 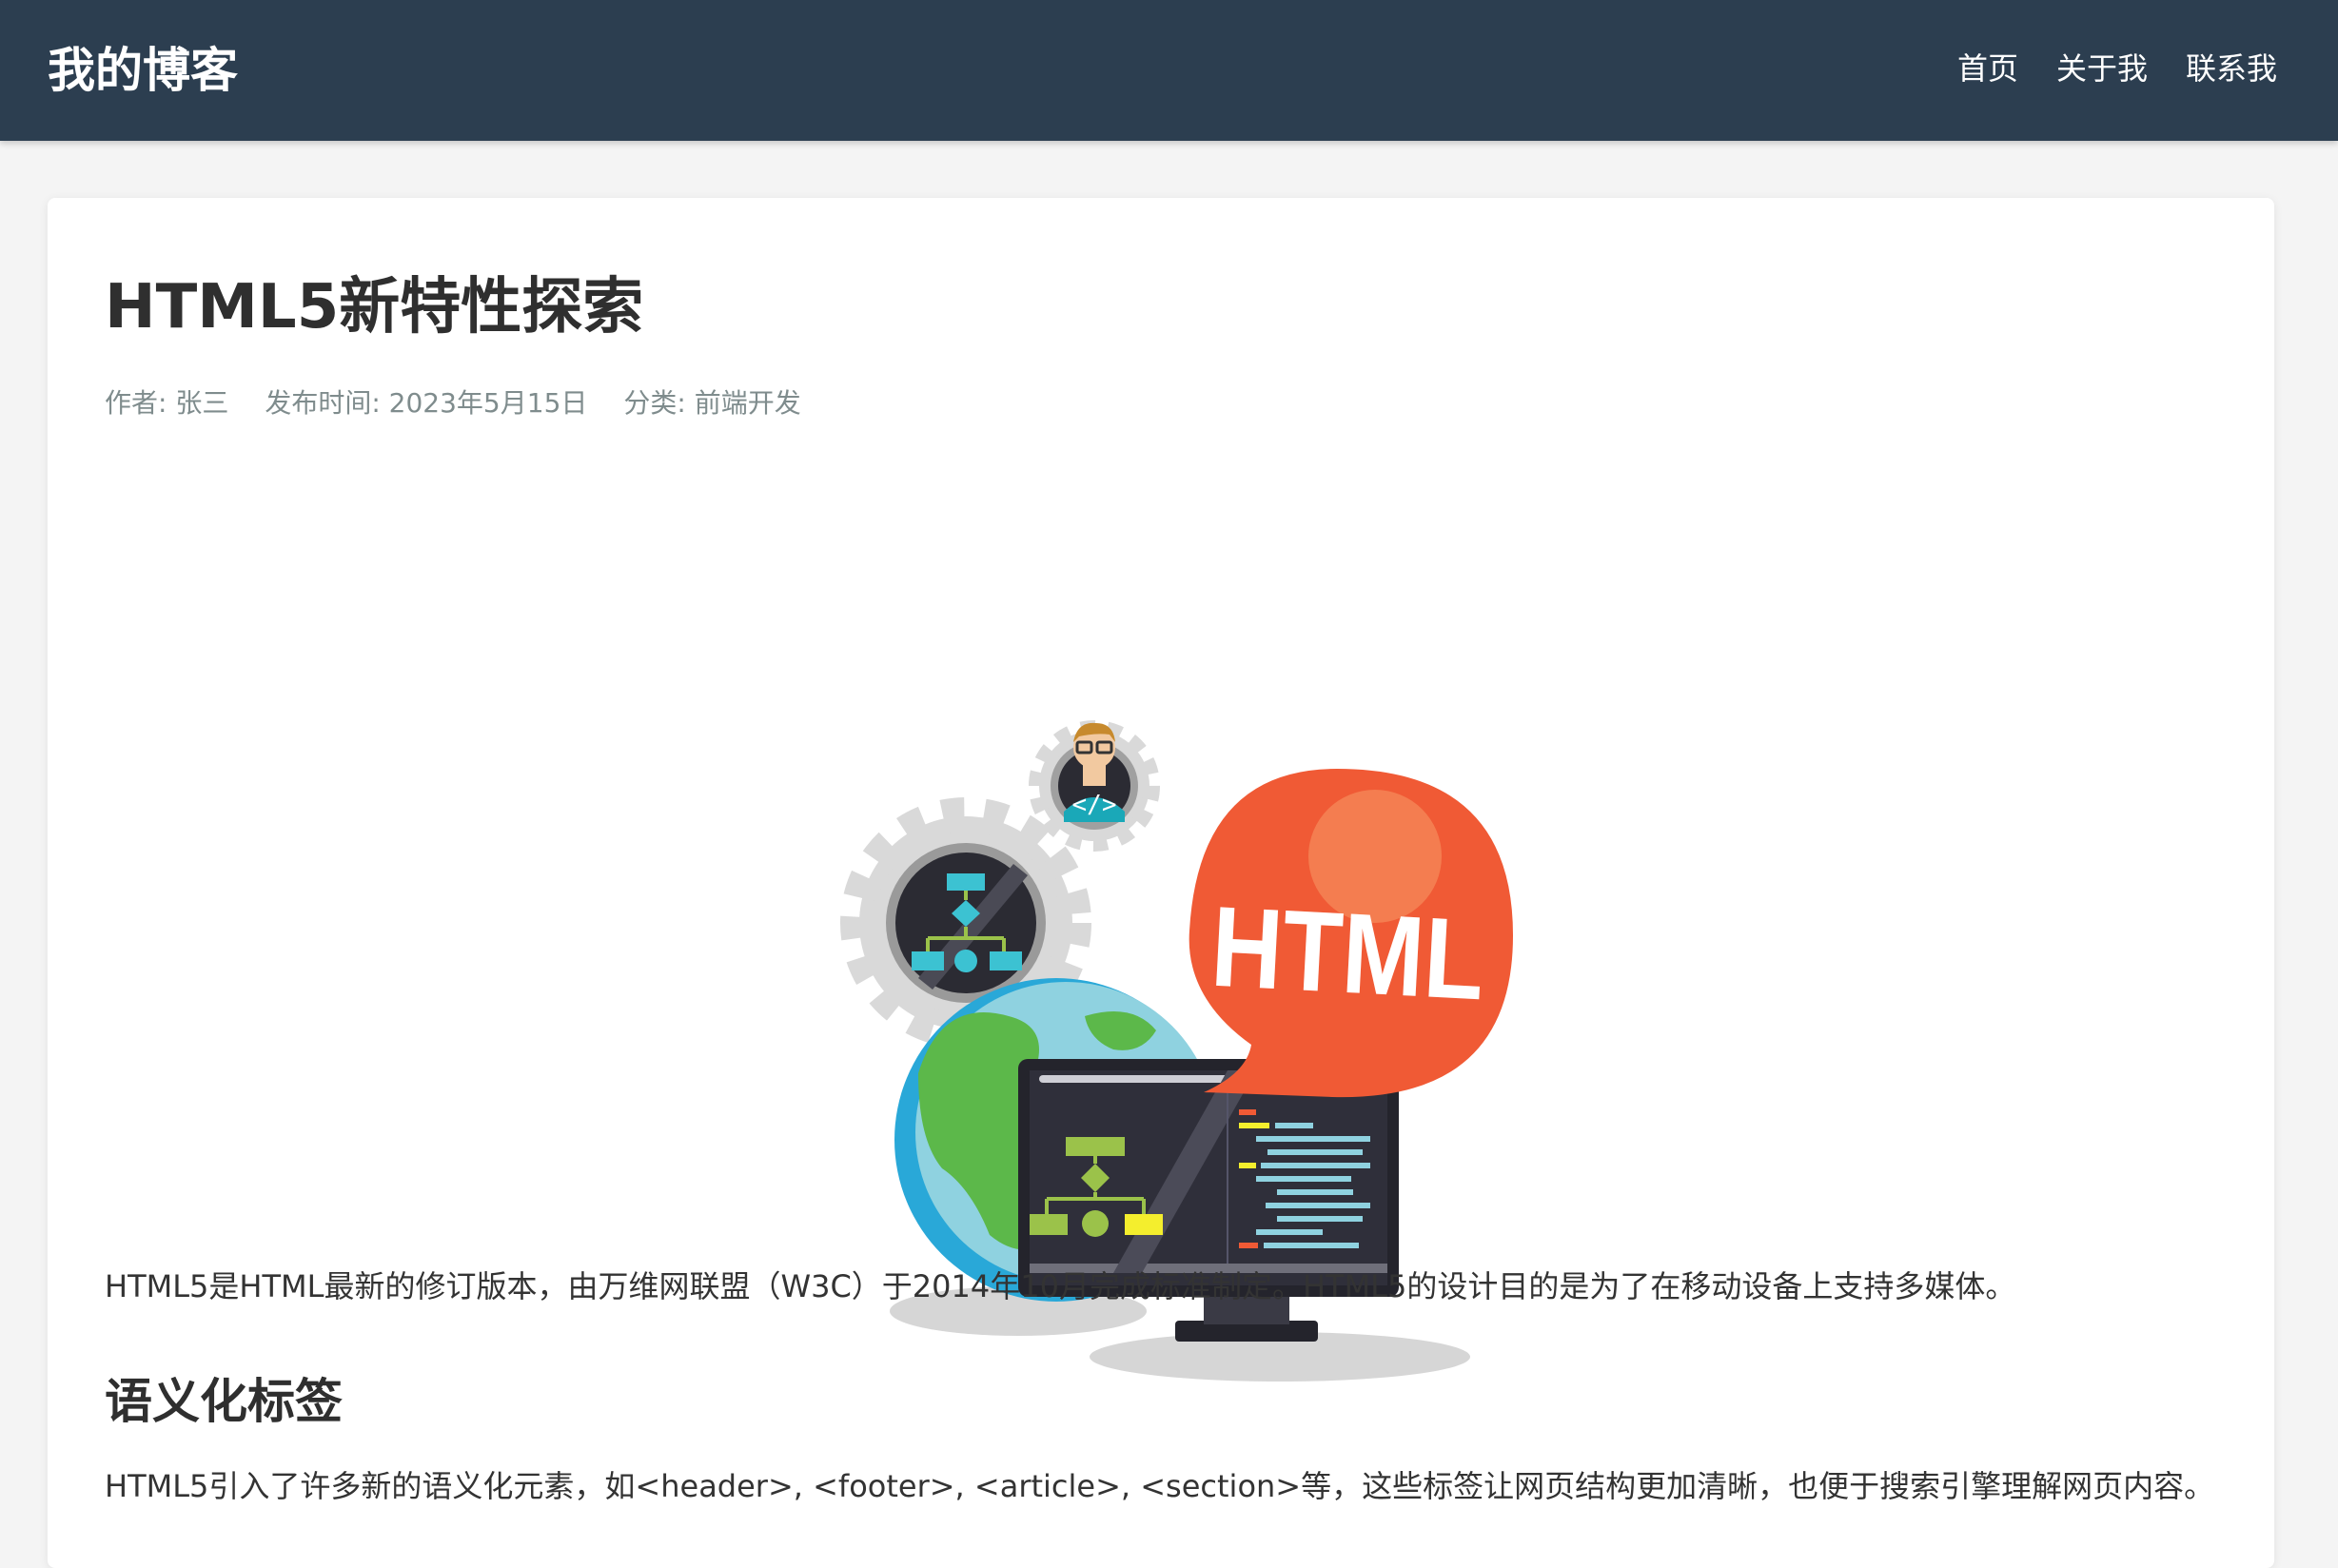 I want to click on nav-home-link: 首页, so click(x=1987, y=68).